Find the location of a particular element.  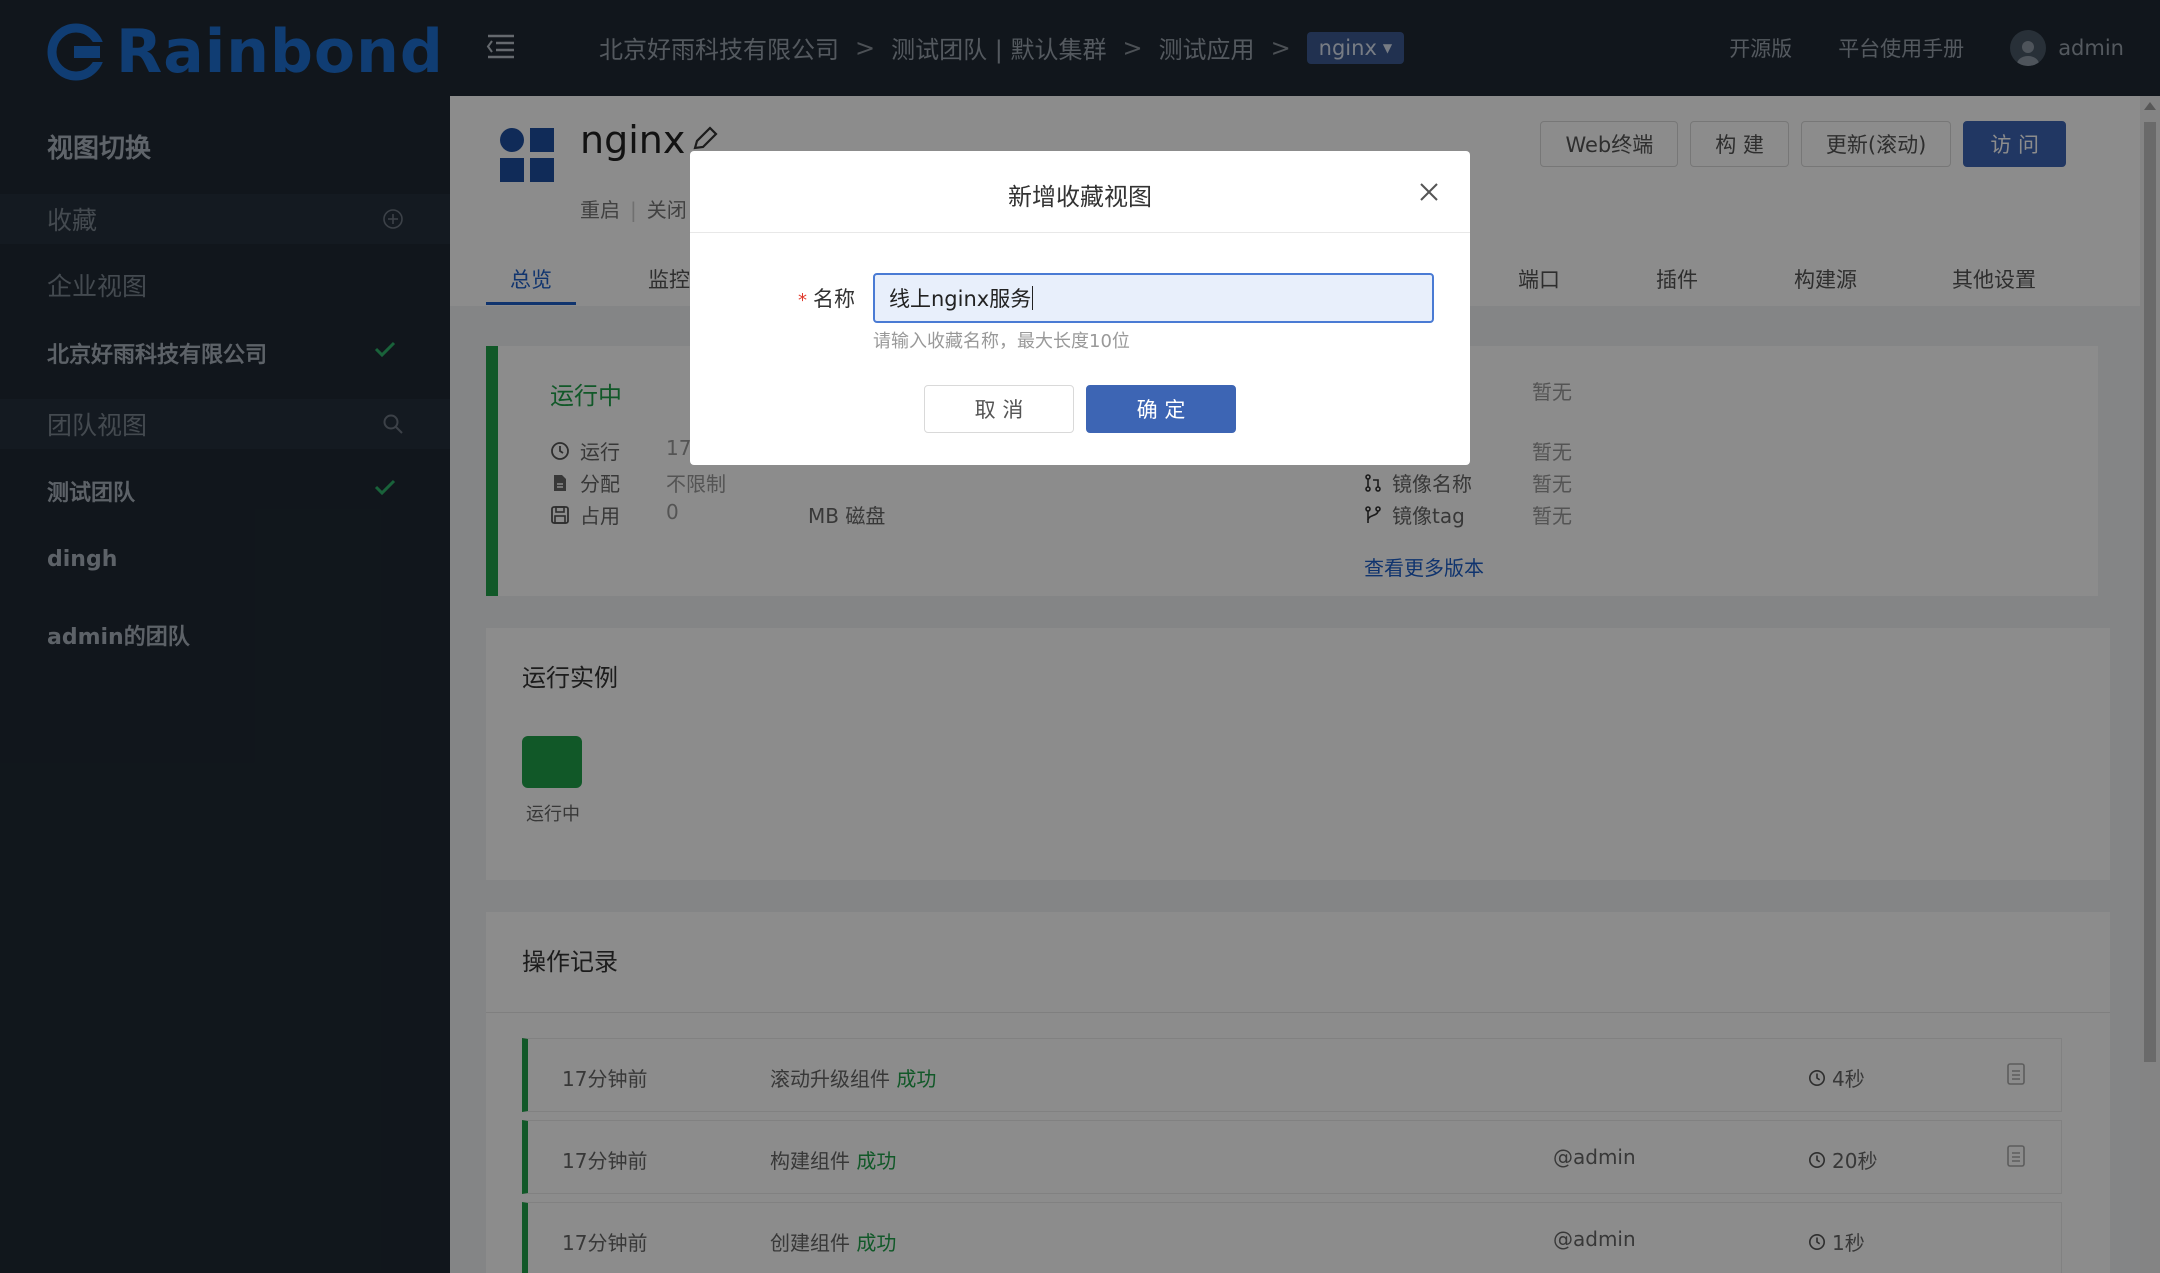

required-mark: * is located at coordinates (802, 300).